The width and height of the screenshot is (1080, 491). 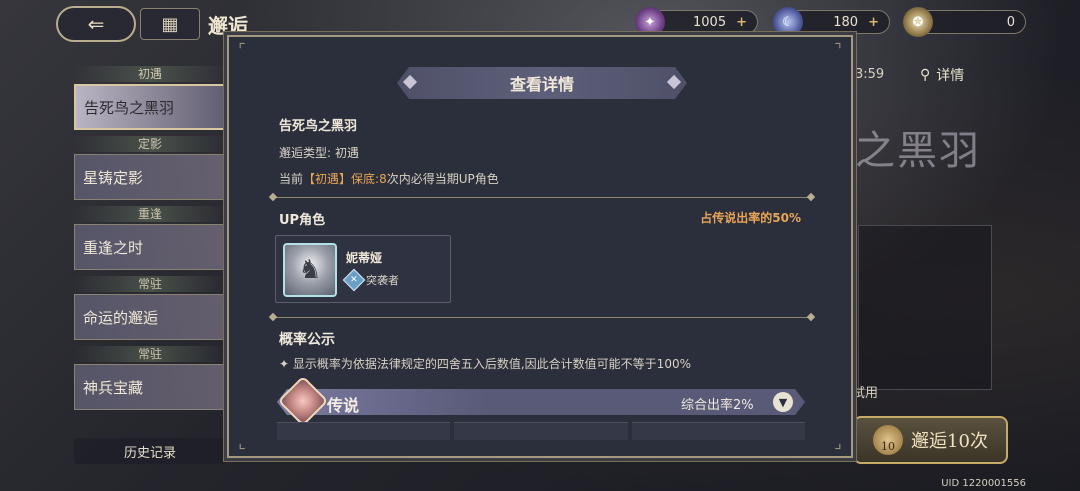 What do you see at coordinates (150, 177) in the screenshot?
I see `banner-item-star-forge: 星铸定影` at bounding box center [150, 177].